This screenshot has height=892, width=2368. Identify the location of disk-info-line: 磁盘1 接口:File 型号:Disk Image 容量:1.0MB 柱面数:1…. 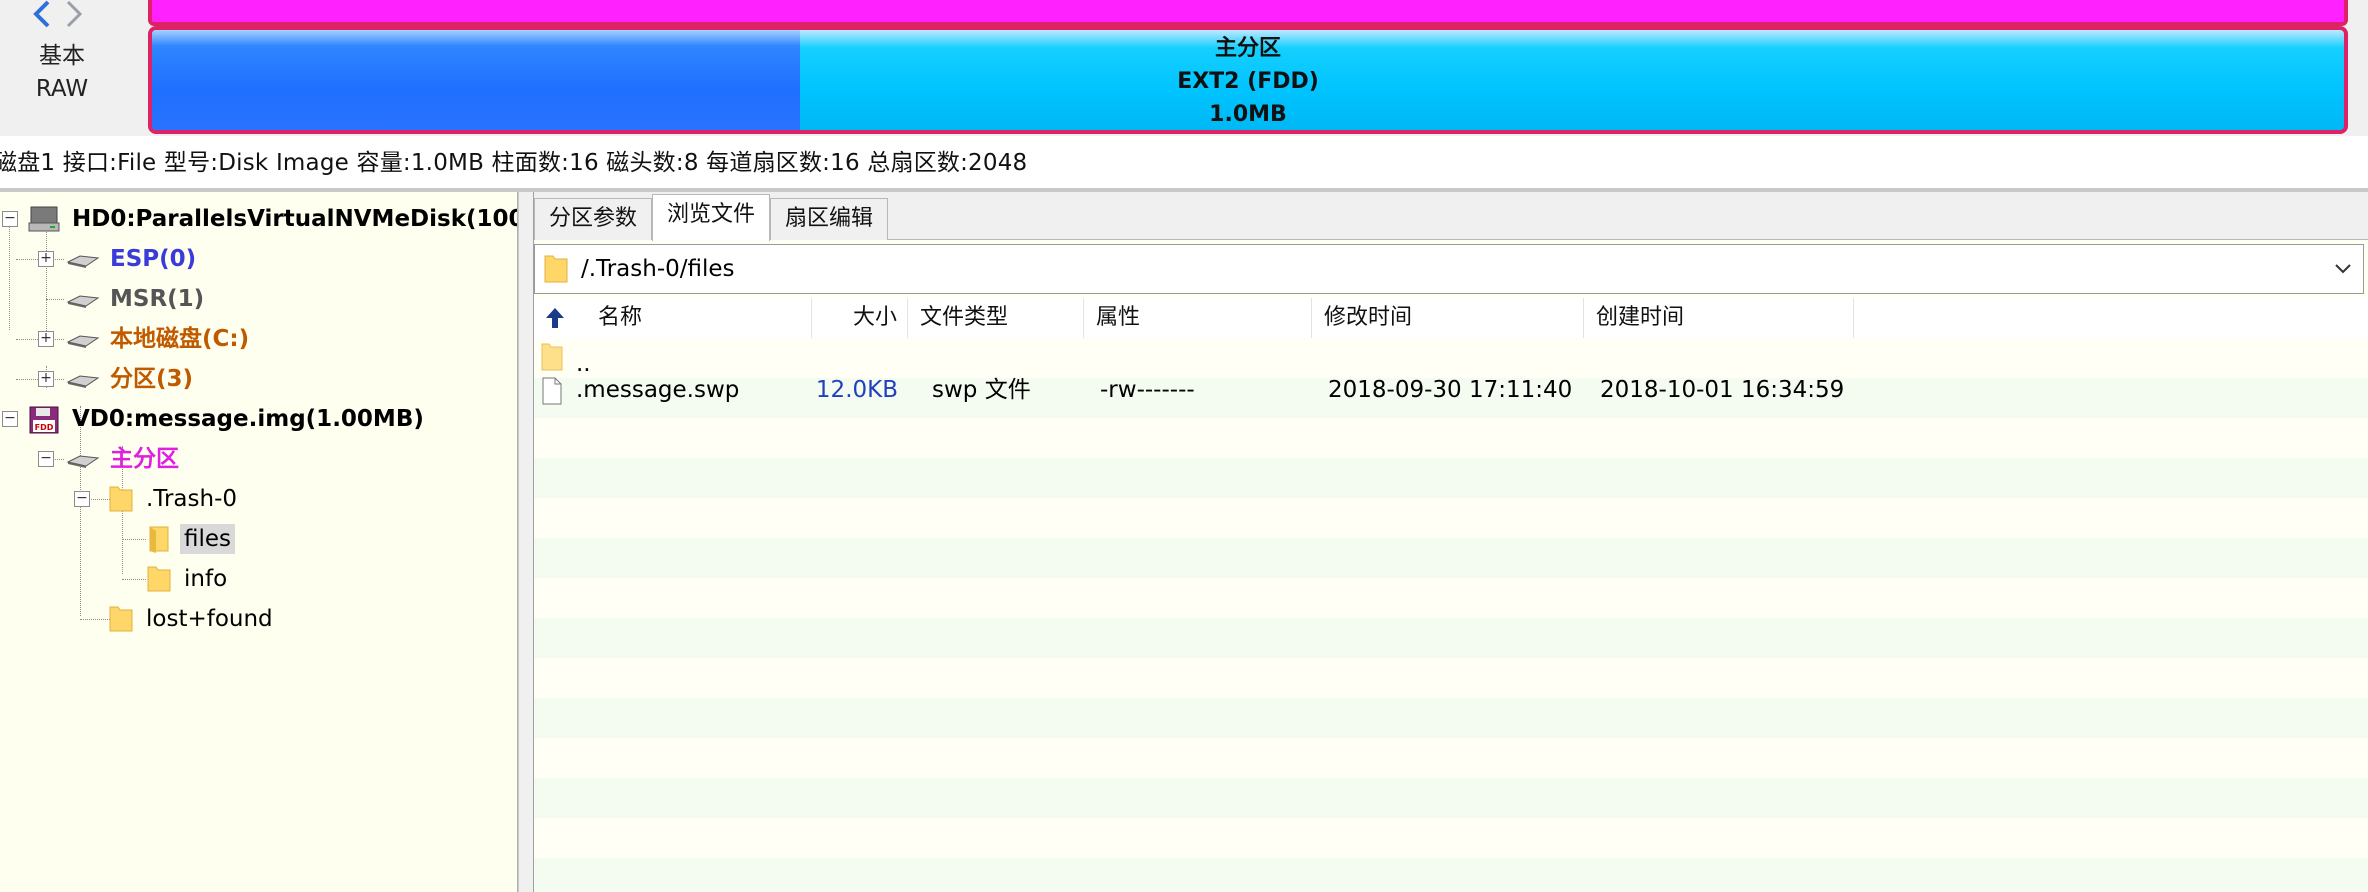
(514, 163).